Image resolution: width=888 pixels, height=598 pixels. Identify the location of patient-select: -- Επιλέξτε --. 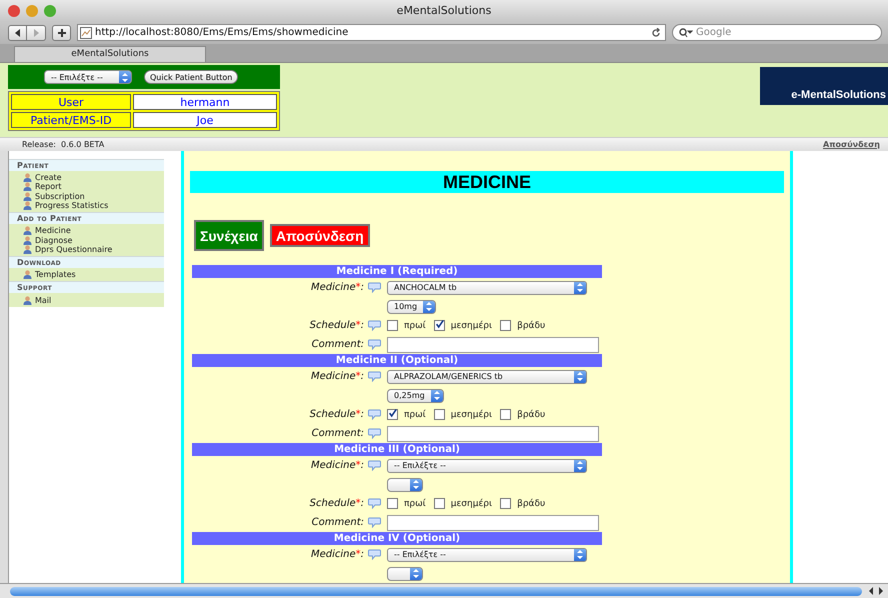
(88, 77).